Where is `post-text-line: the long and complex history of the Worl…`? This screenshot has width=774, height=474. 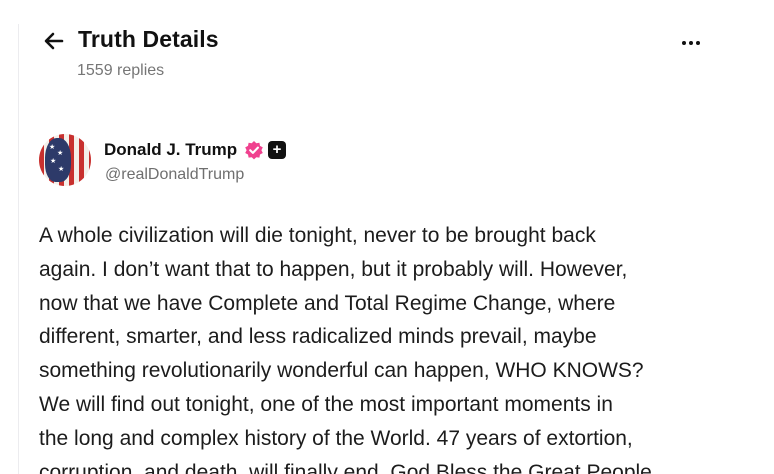 post-text-line: the long and complex history of the Worl… is located at coordinates (336, 438).